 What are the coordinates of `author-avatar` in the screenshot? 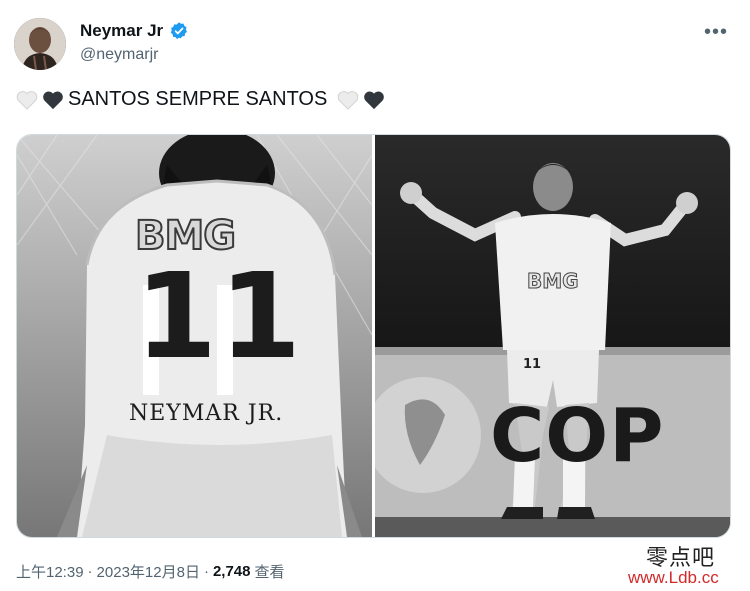 It's located at (40, 44).